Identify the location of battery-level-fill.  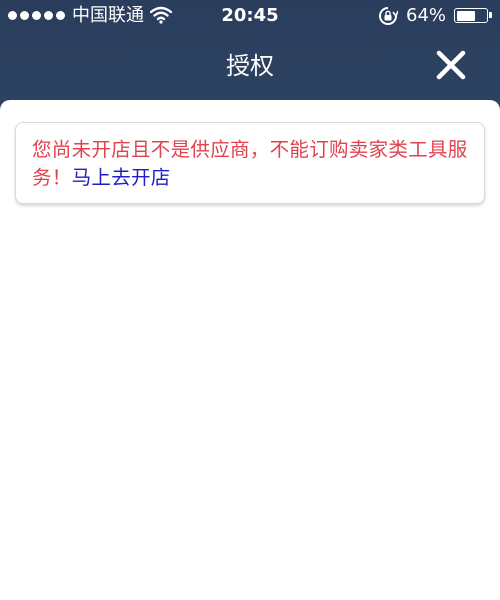
(466, 15).